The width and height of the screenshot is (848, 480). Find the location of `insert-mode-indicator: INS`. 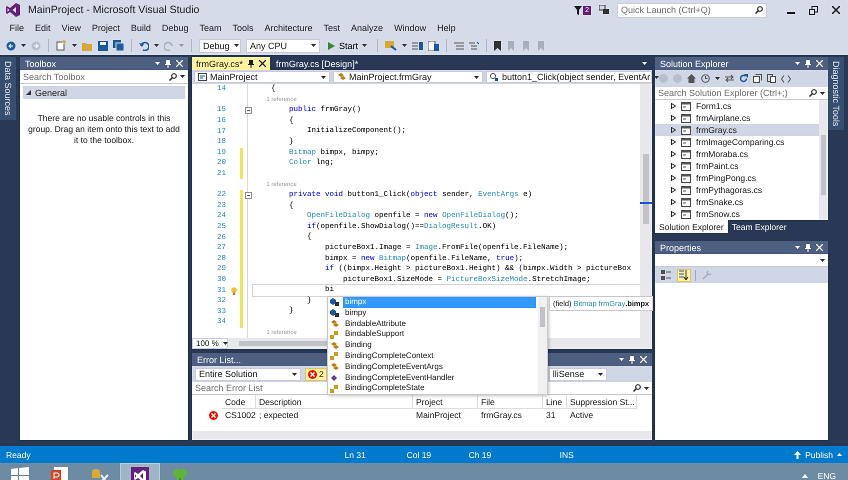

insert-mode-indicator: INS is located at coordinates (567, 455).